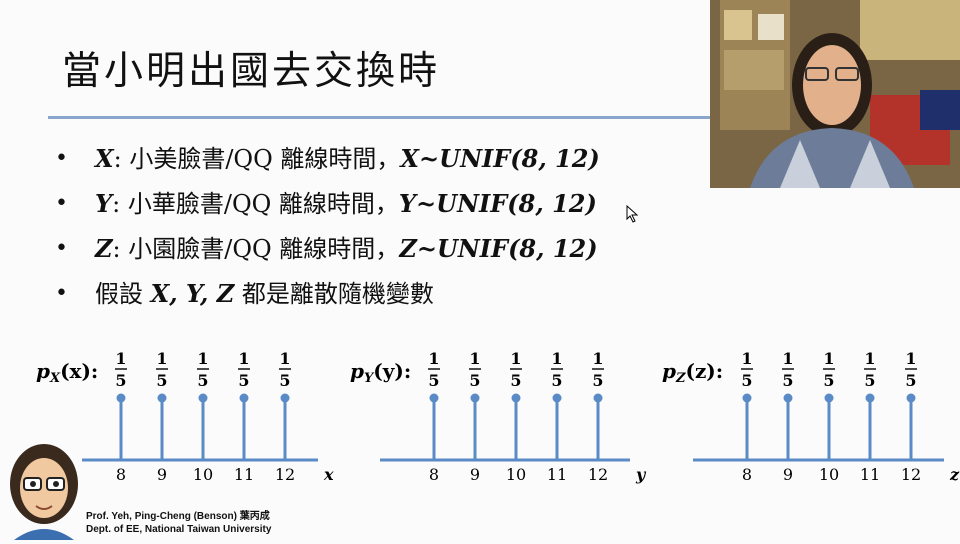 This screenshot has height=544, width=960. I want to click on variable: Z, so click(104, 248).